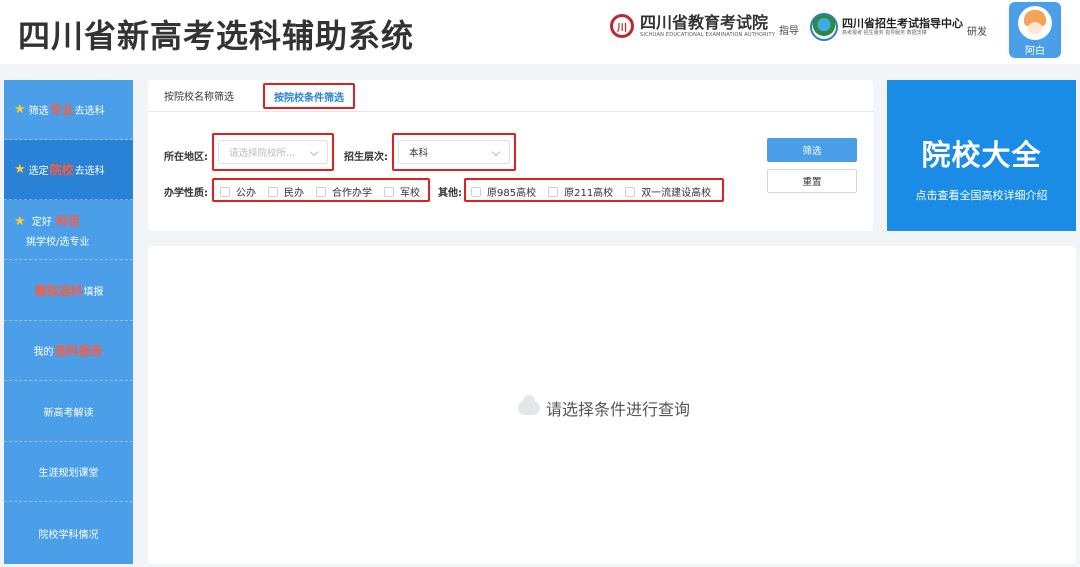 The width and height of the screenshot is (1080, 567). What do you see at coordinates (812, 150) in the screenshot?
I see `search-button: 筛选` at bounding box center [812, 150].